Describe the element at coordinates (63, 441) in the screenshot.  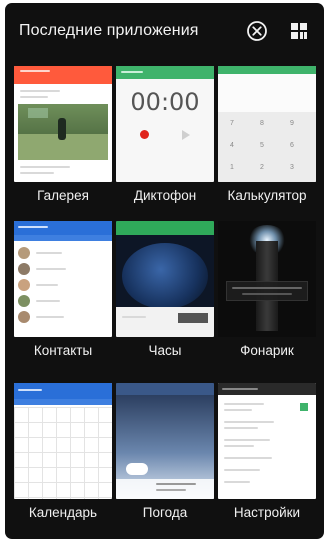
I see `app-thumbnail-calendar` at that location.